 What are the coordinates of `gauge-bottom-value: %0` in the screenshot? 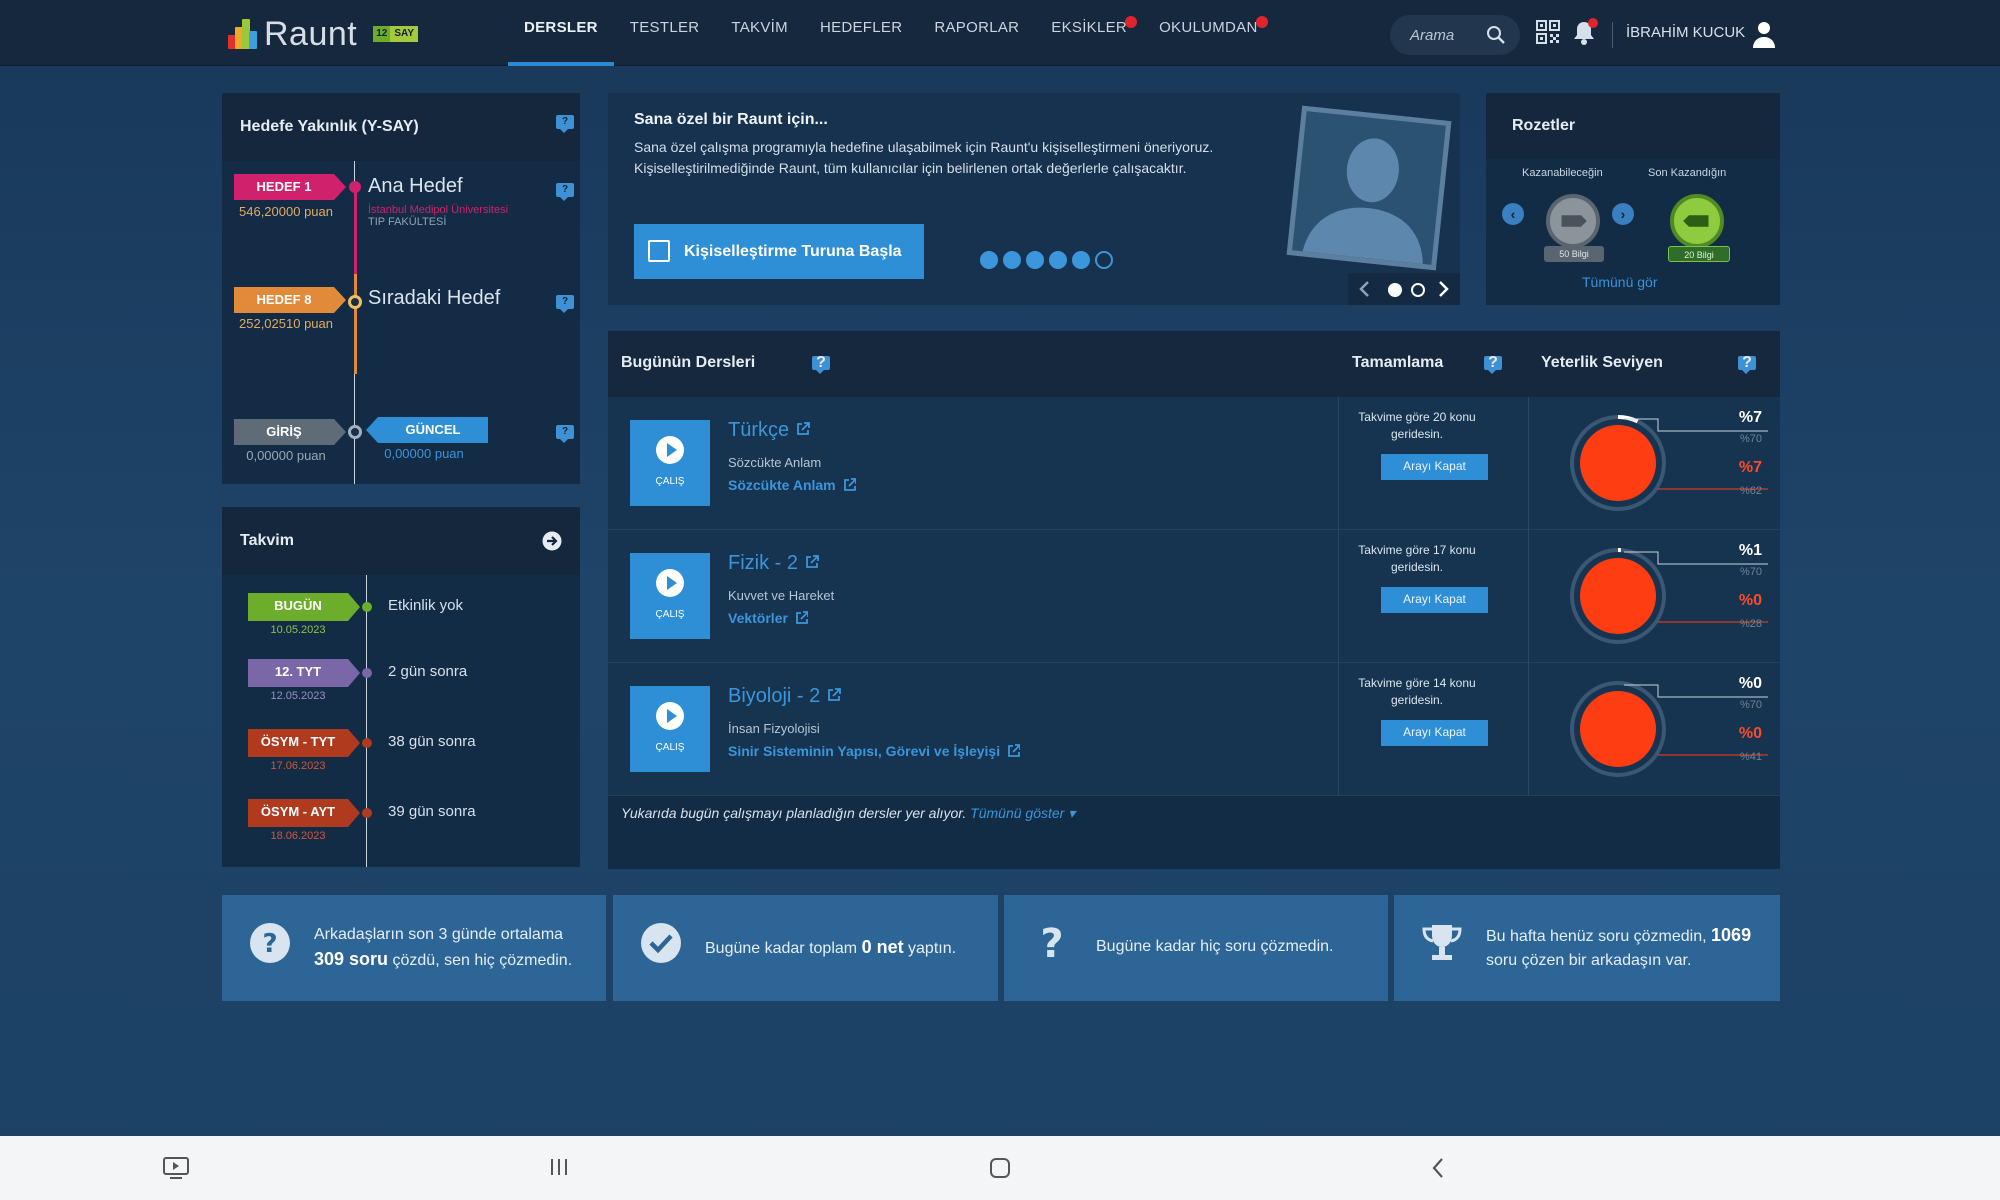 It's located at (1750, 600).